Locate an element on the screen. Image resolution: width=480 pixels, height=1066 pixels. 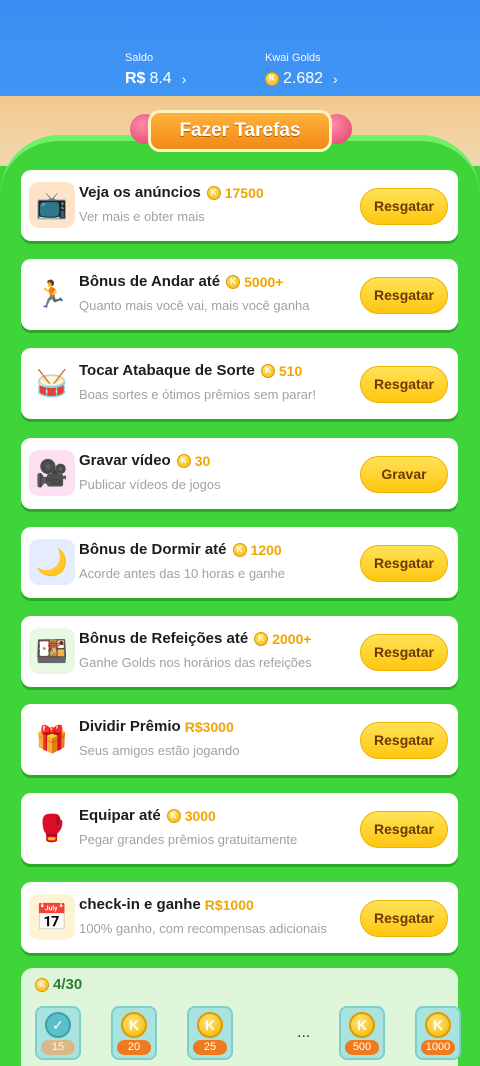
golds-wallet: Kwai Golds K 2.682 › is located at coordinates (301, 70).